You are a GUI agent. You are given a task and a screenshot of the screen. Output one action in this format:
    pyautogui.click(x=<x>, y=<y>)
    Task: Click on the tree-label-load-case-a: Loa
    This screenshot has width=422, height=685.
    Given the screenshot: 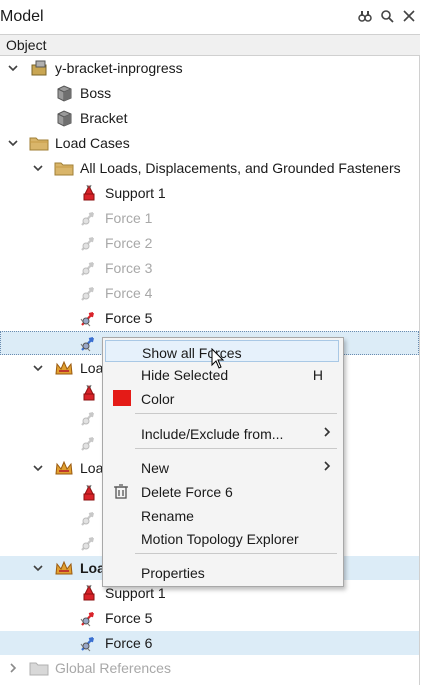 What is the action you would take?
    pyautogui.click(x=92, y=368)
    